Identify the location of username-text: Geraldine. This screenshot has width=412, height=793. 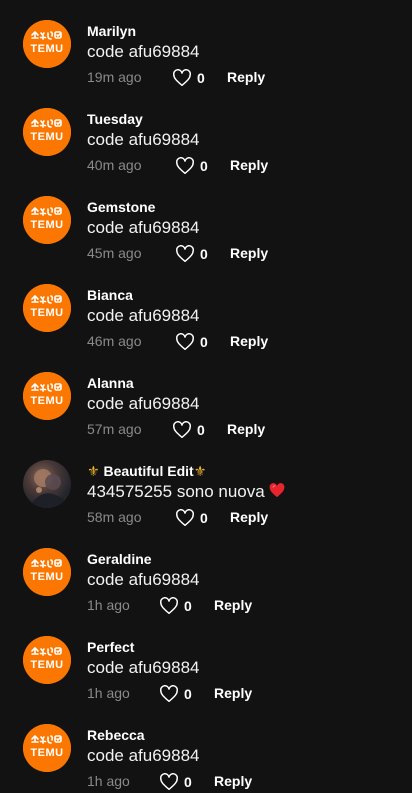
(119, 559).